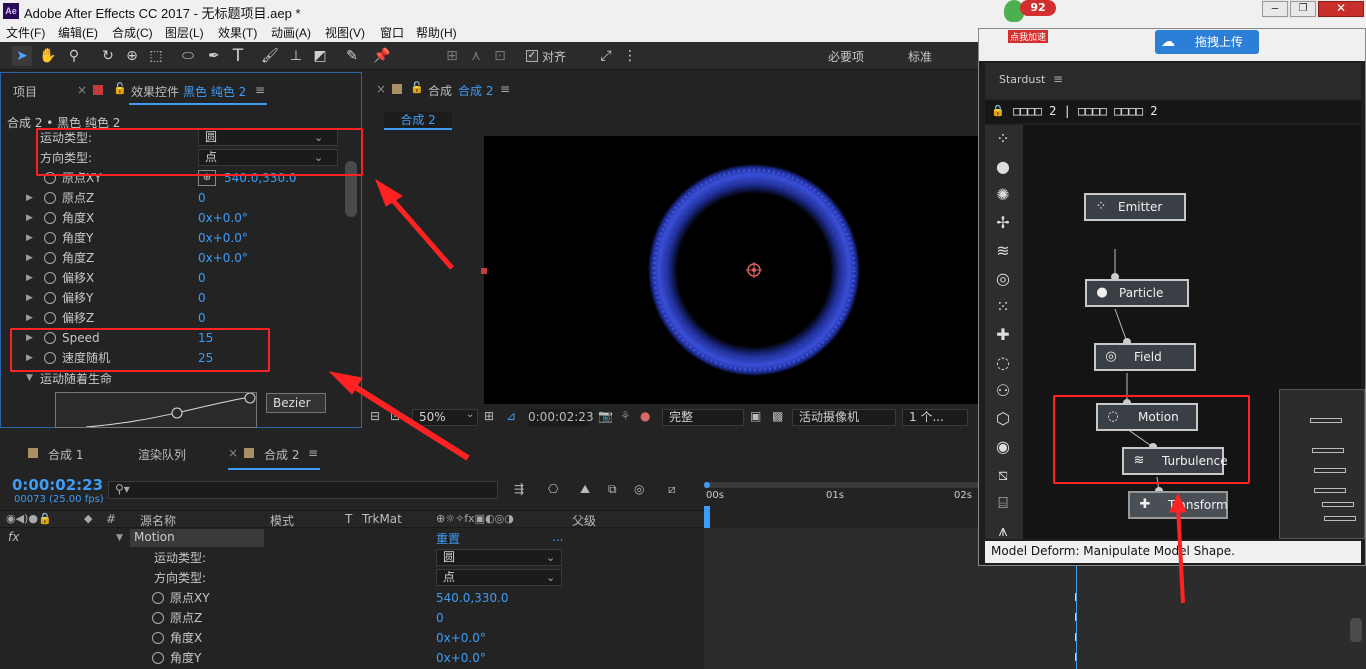 The height and width of the screenshot is (669, 1366). Describe the element at coordinates (156, 56) in the screenshot. I see `pan-behind-tool-icon: ⬚` at that location.